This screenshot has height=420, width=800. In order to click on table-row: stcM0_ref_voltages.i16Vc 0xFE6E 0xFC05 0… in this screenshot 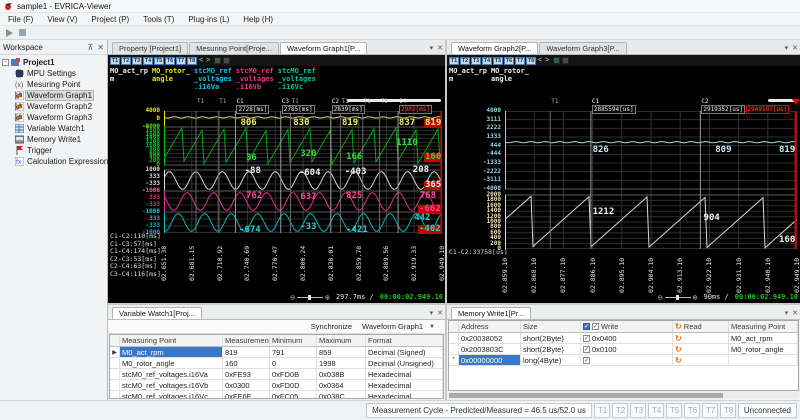, I will do `click(276, 394)`.